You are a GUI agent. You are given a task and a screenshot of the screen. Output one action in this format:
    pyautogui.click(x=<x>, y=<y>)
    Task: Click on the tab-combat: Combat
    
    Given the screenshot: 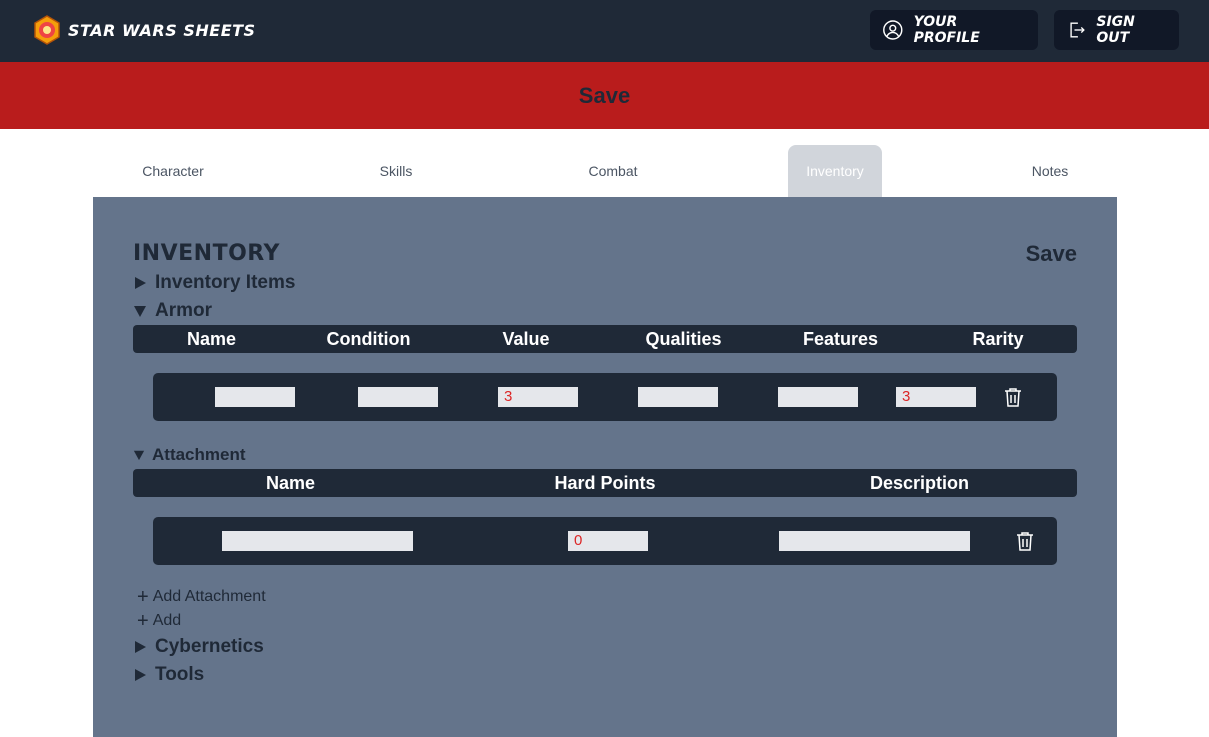 What is the action you would take?
    pyautogui.click(x=613, y=171)
    